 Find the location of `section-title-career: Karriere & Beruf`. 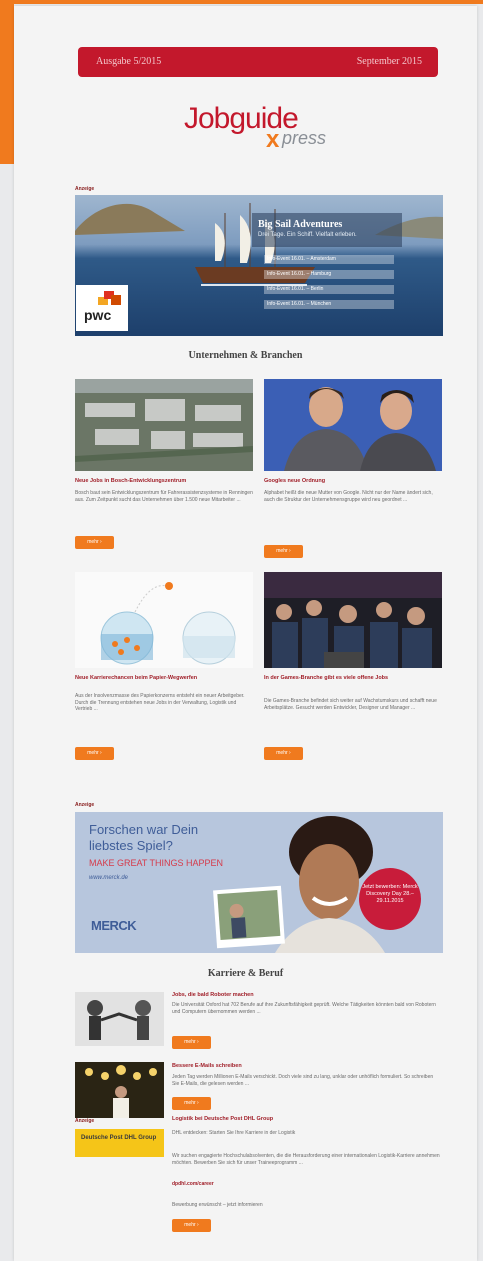

section-title-career: Karriere & Beruf is located at coordinates (245, 973).